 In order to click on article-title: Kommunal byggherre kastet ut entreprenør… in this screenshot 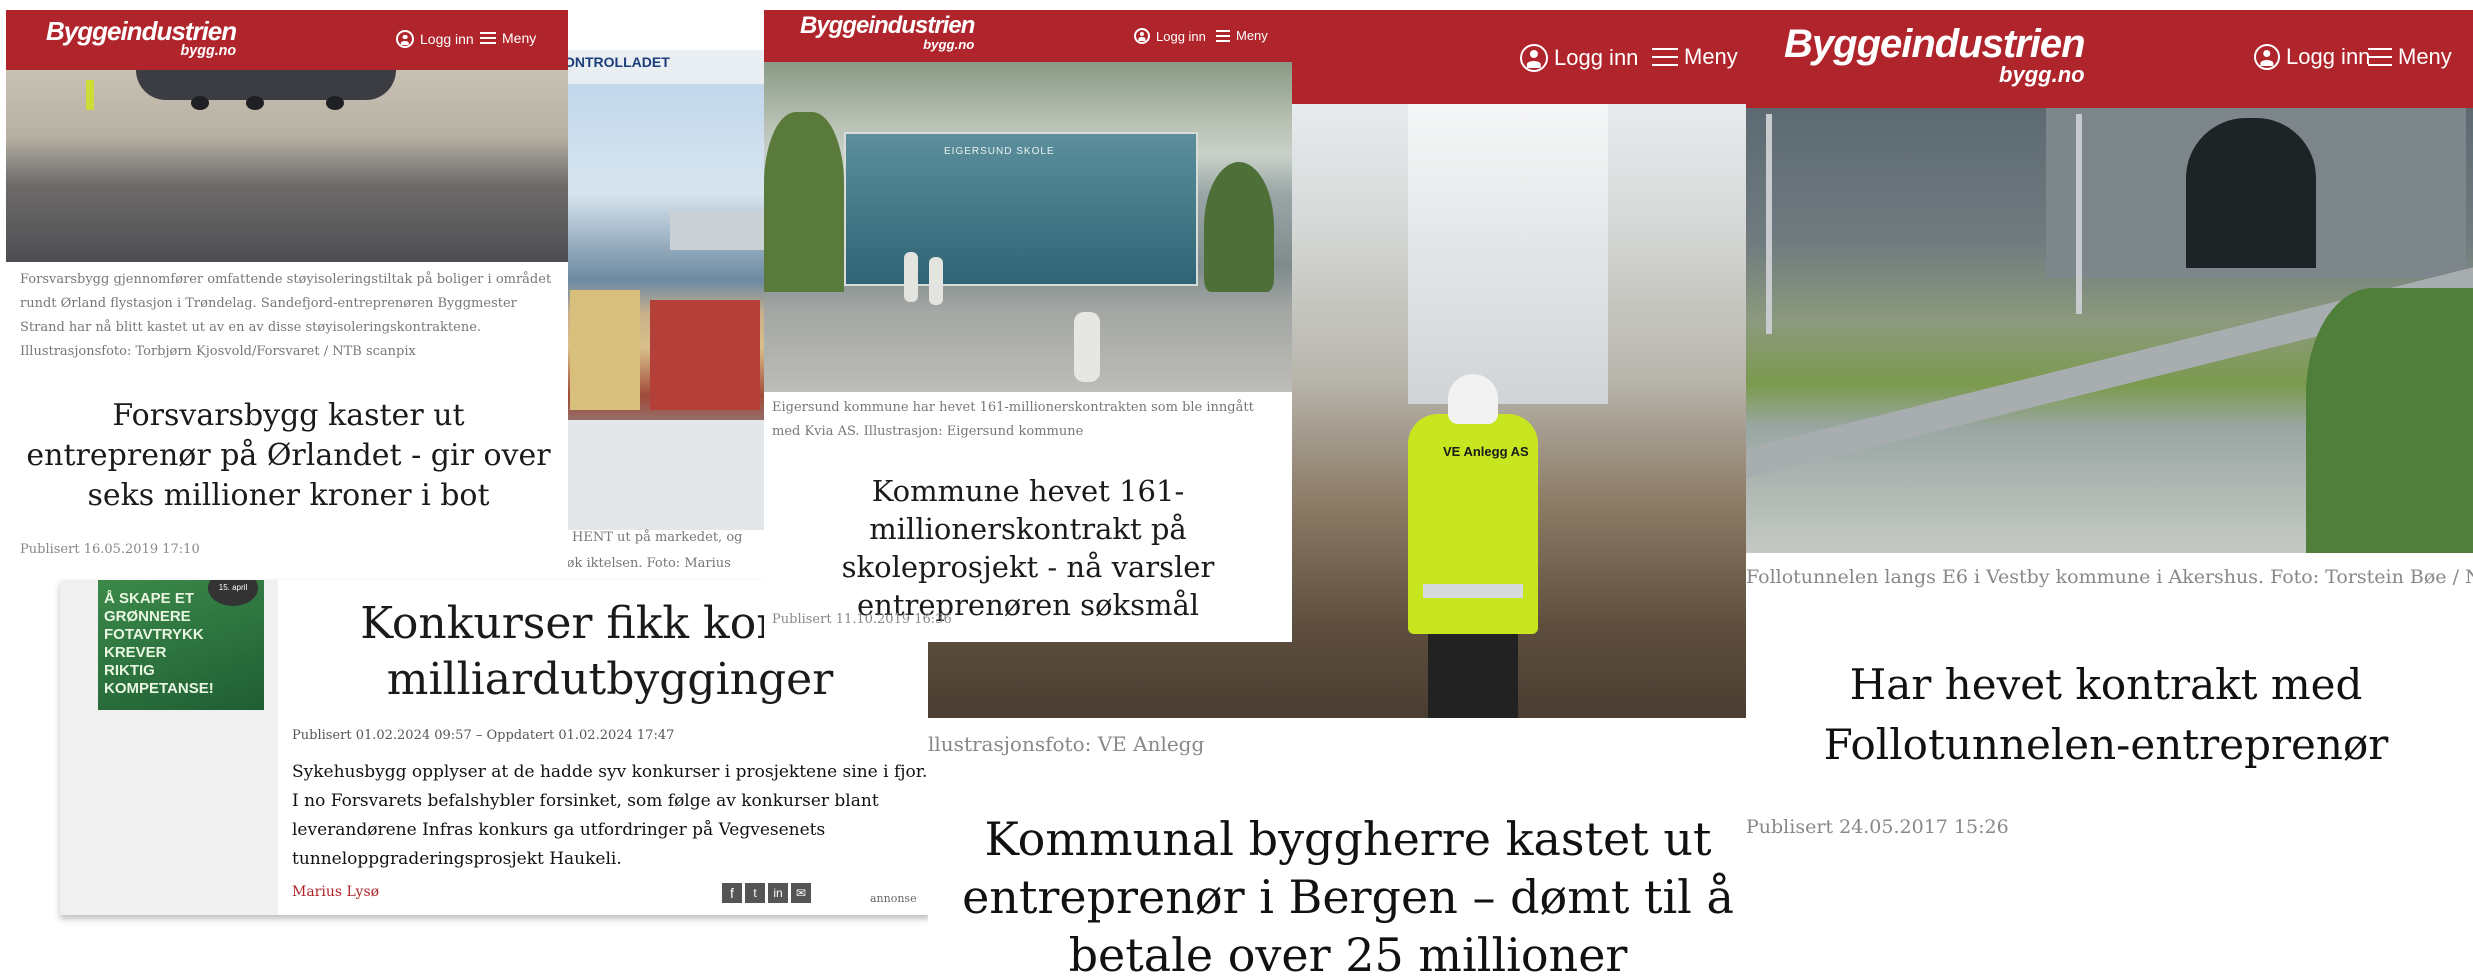, I will do `click(1348, 893)`.